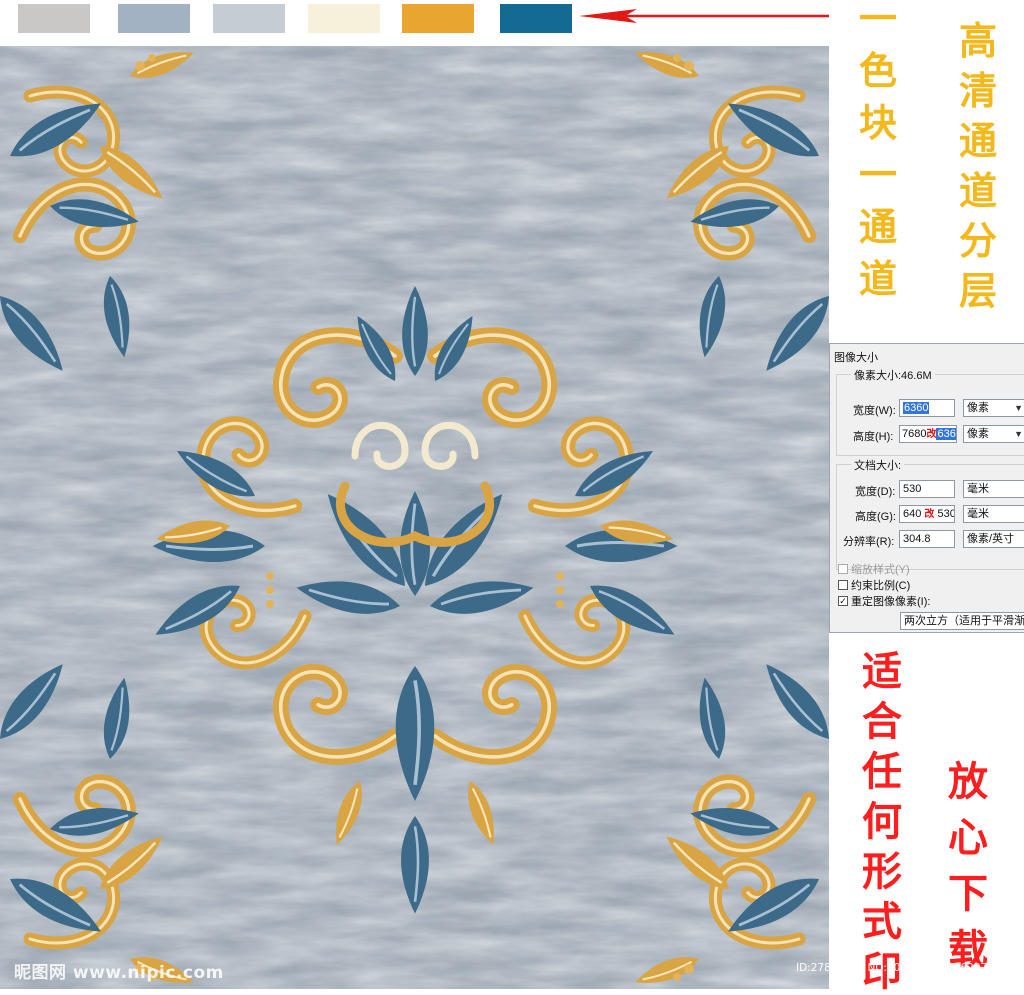 Image resolution: width=1024 pixels, height=995 pixels. Describe the element at coordinates (977, 240) in the screenshot. I see `char: 分` at that location.